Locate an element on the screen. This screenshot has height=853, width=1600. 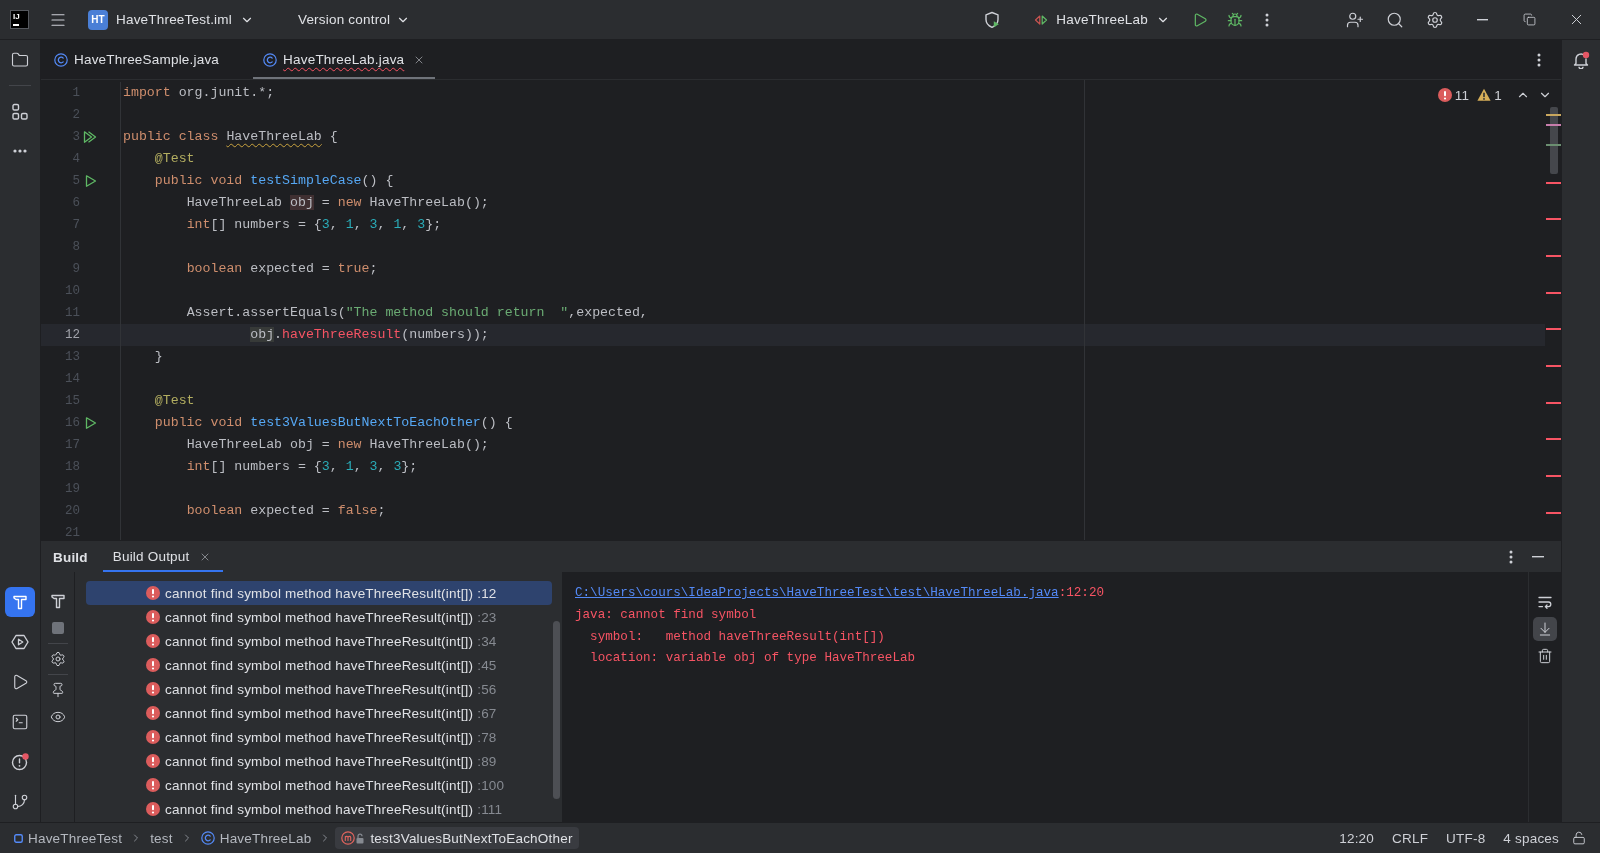
line-position: :12:20 is located at coordinates (1081, 593).